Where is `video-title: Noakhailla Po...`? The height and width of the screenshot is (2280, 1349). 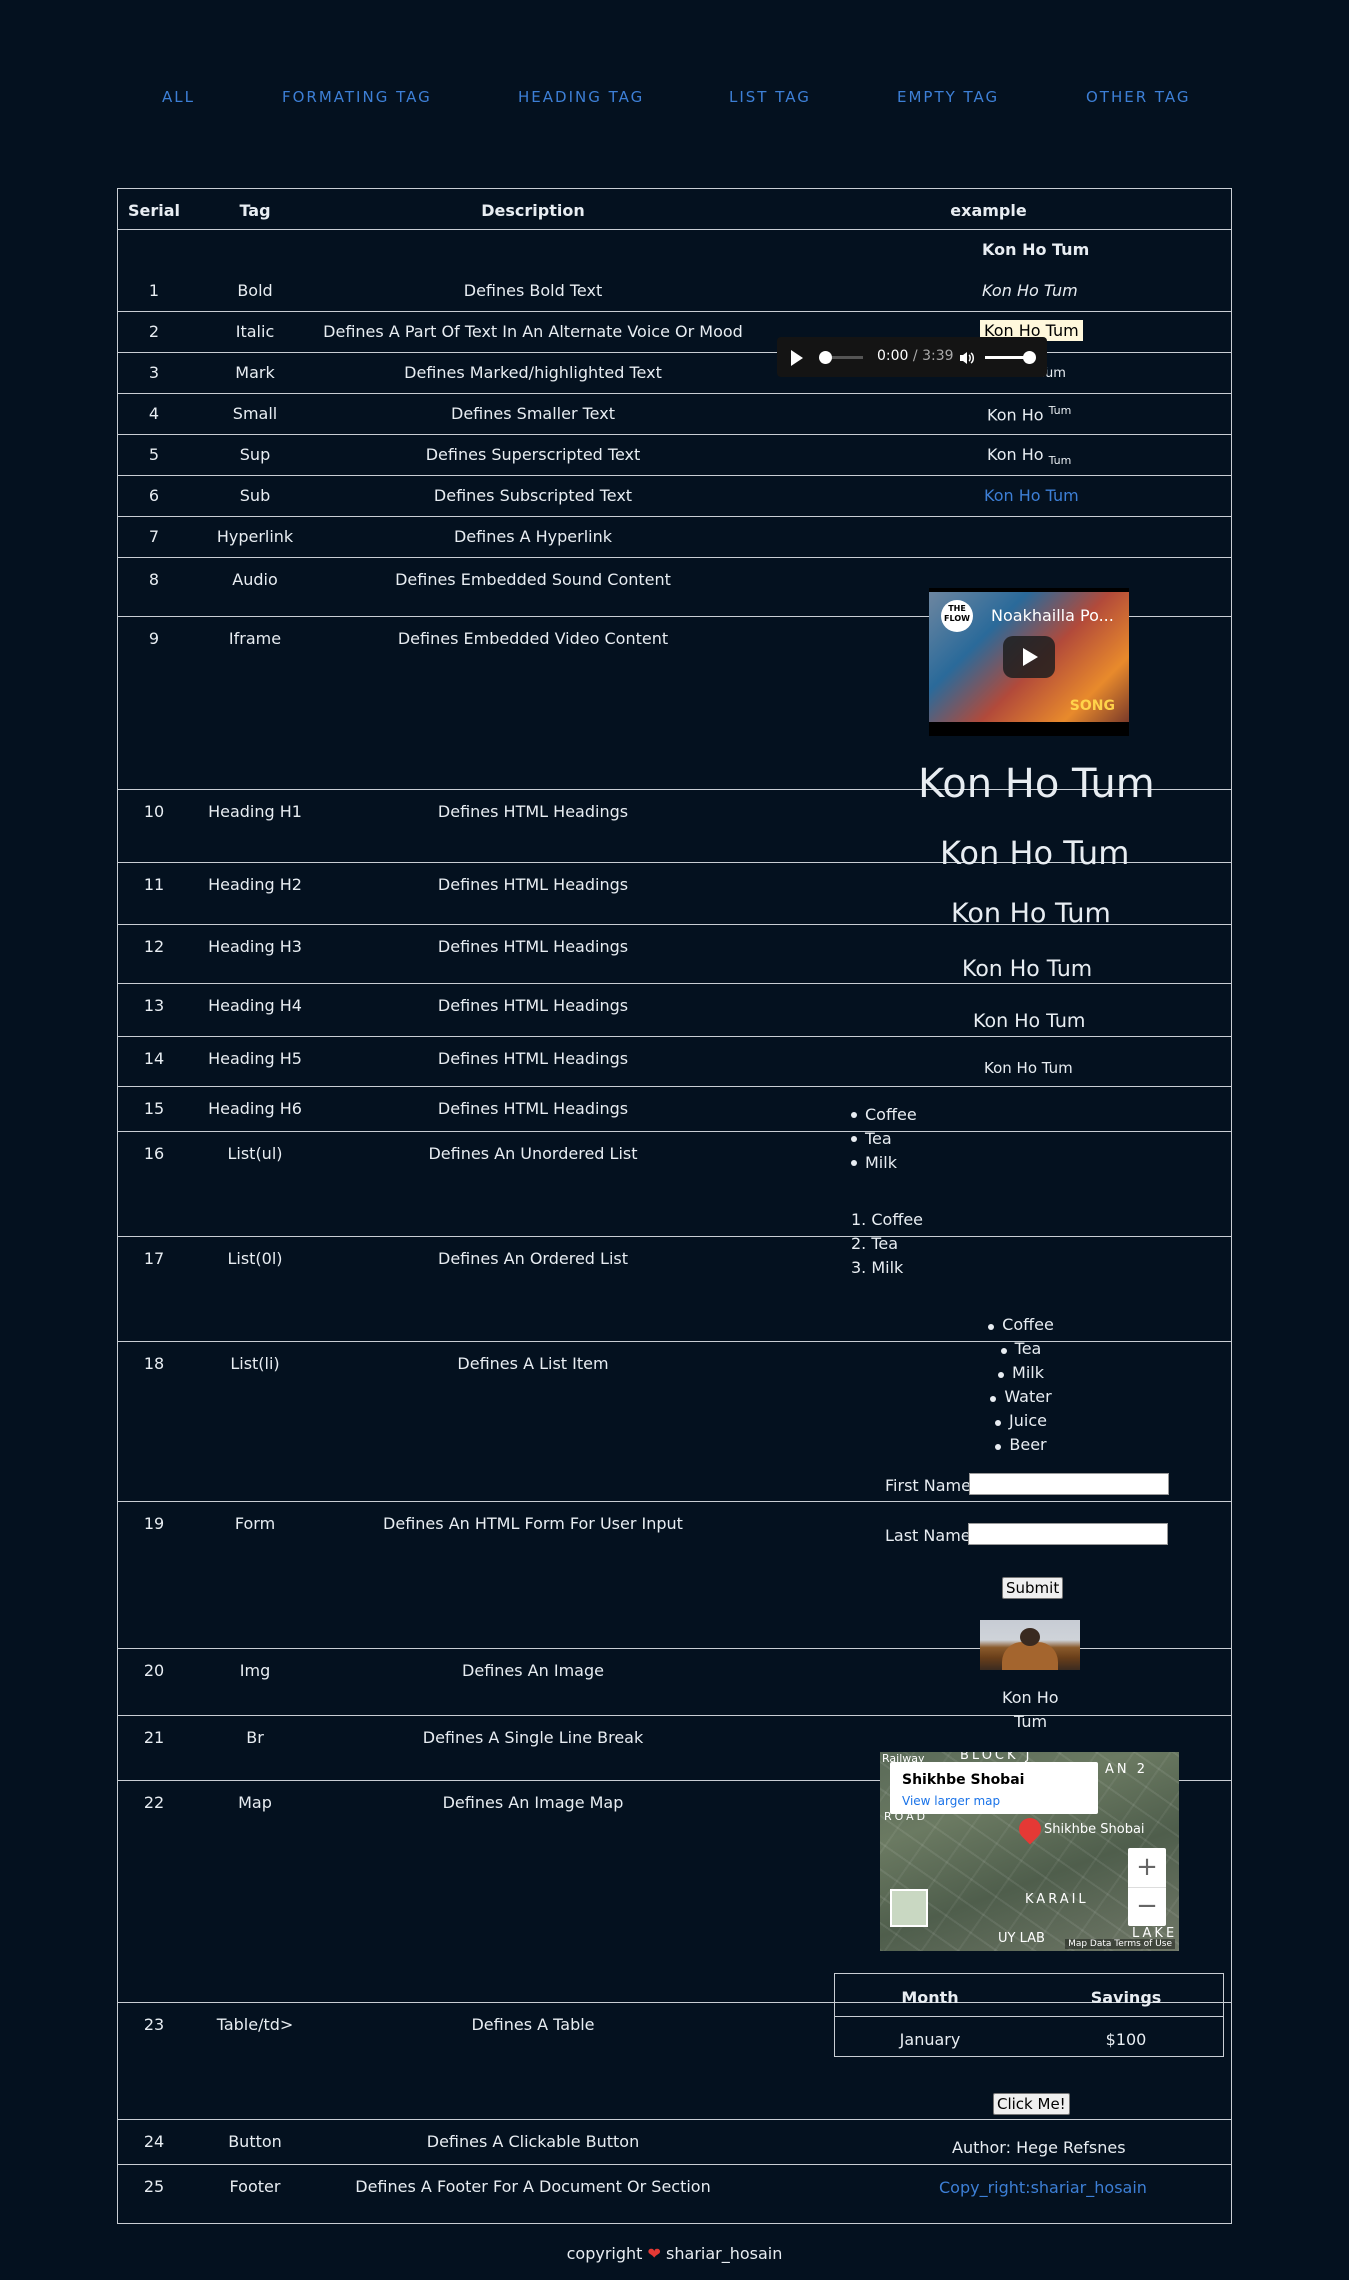 video-title: Noakhailla Po... is located at coordinates (1052, 615).